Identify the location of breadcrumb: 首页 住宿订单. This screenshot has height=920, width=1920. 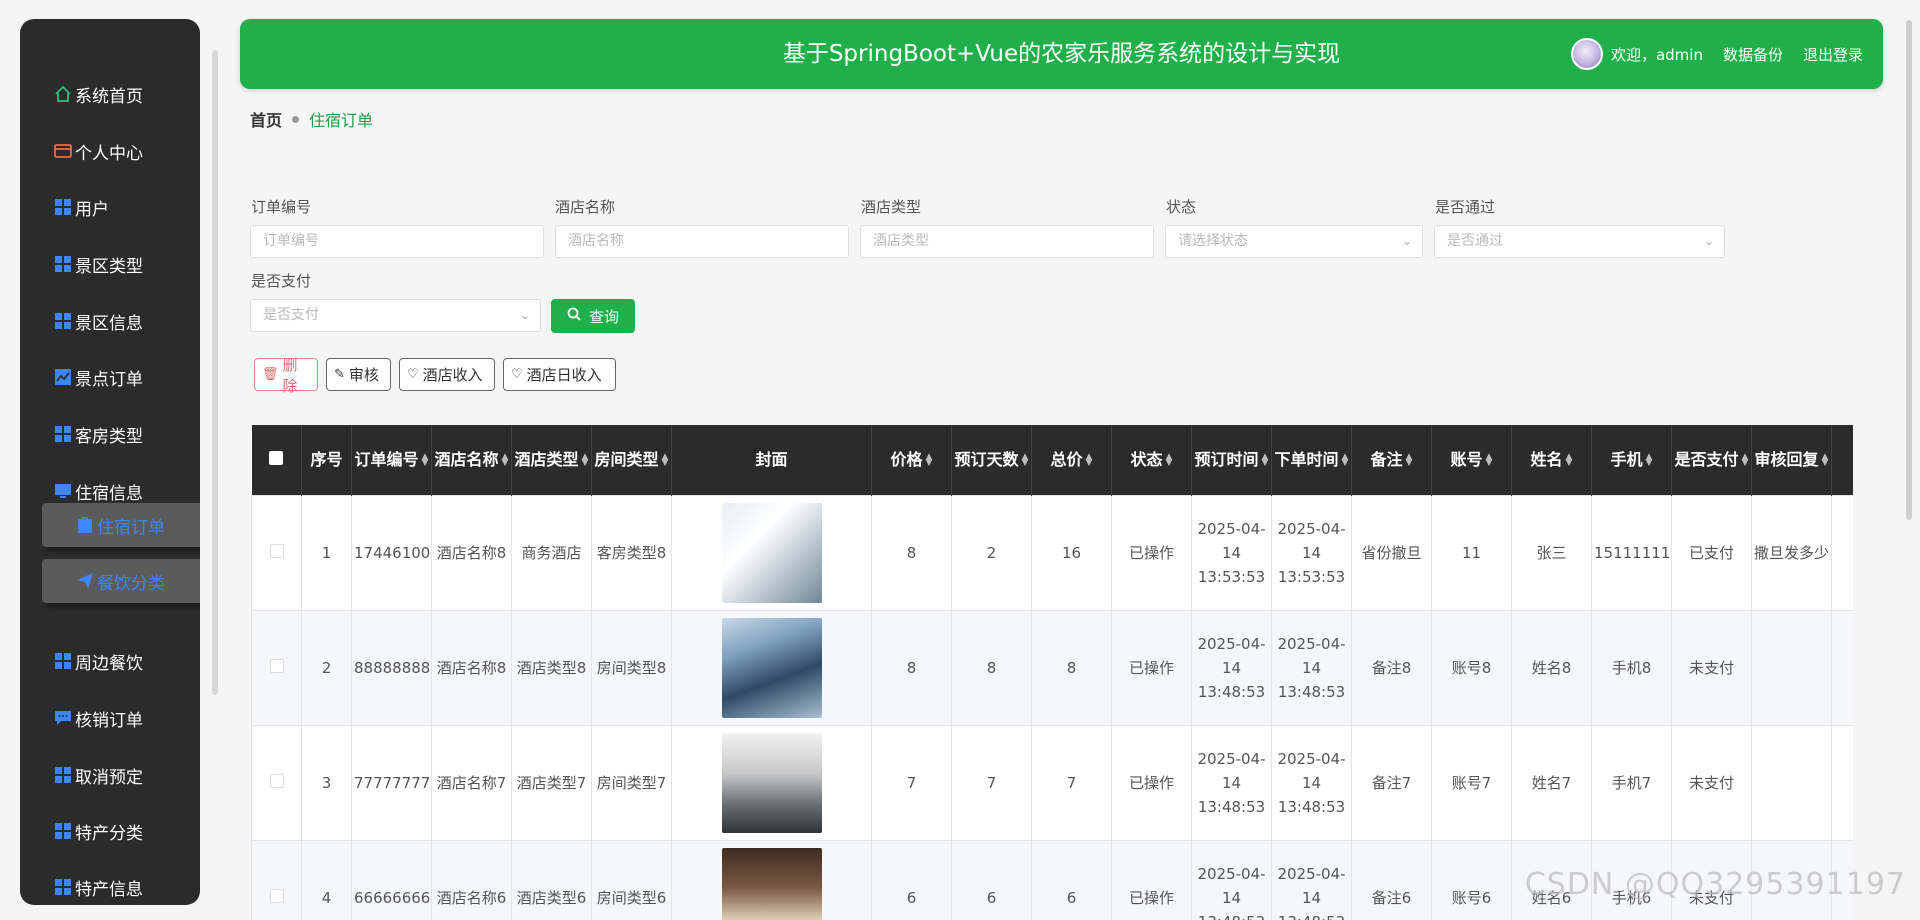
(311, 119).